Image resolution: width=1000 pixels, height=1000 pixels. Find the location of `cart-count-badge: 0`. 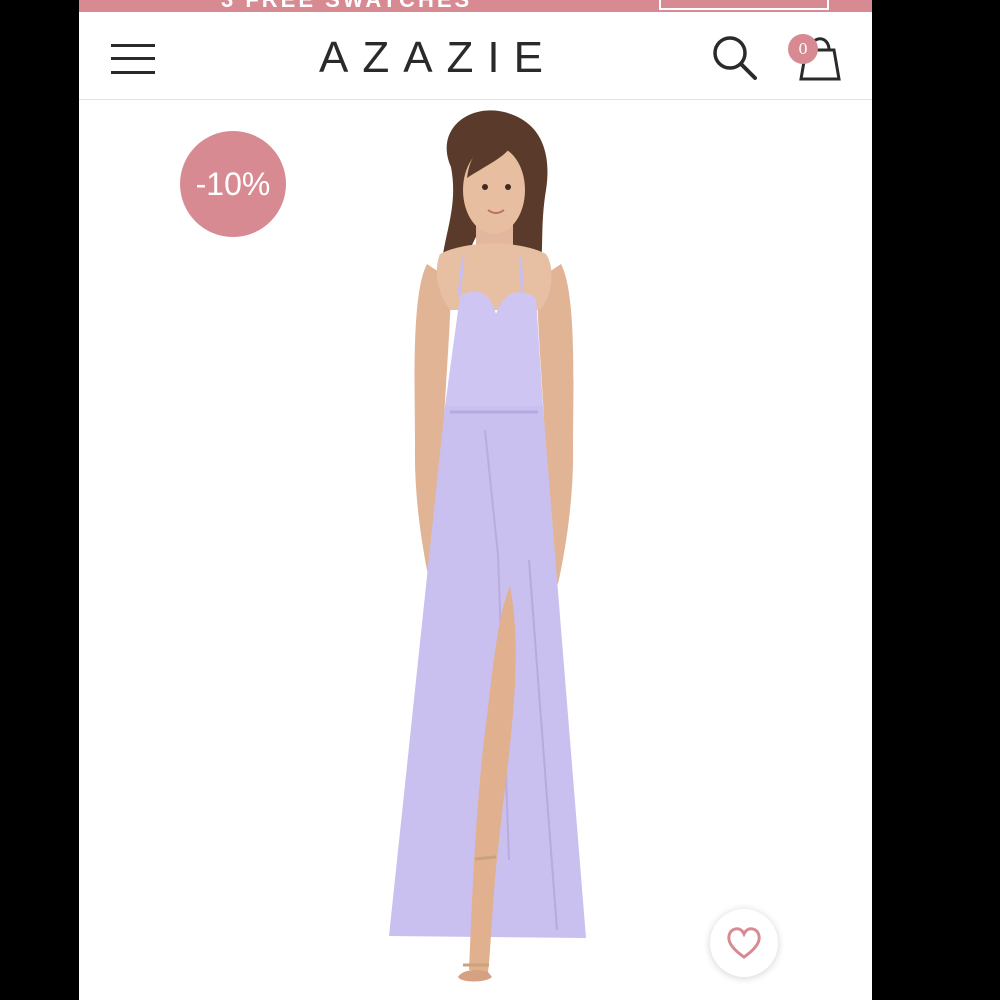

cart-count-badge: 0 is located at coordinates (803, 49).